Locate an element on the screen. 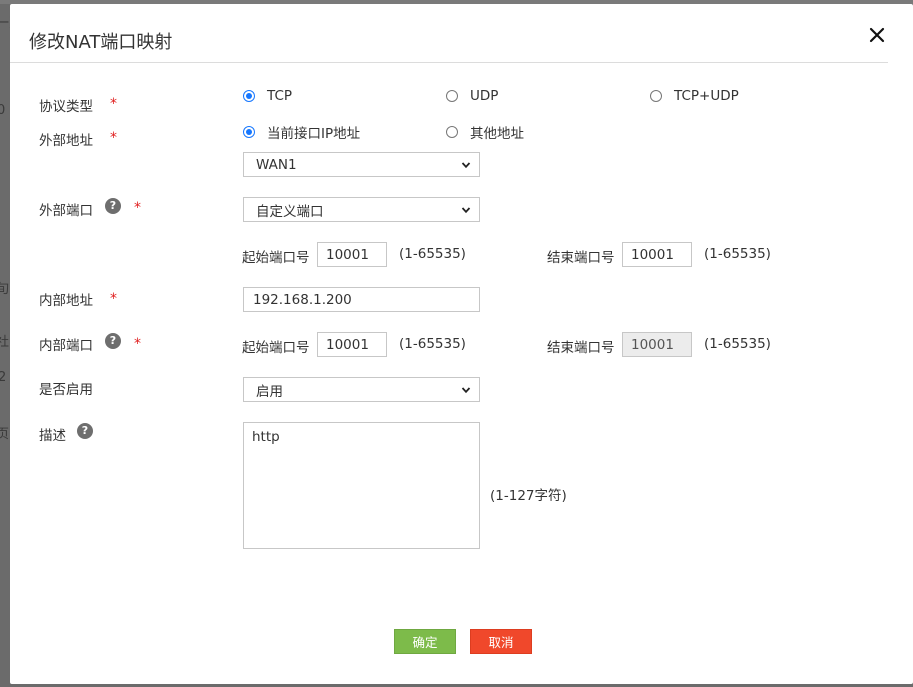  external-address-label: 外部地址 is located at coordinates (66, 141).